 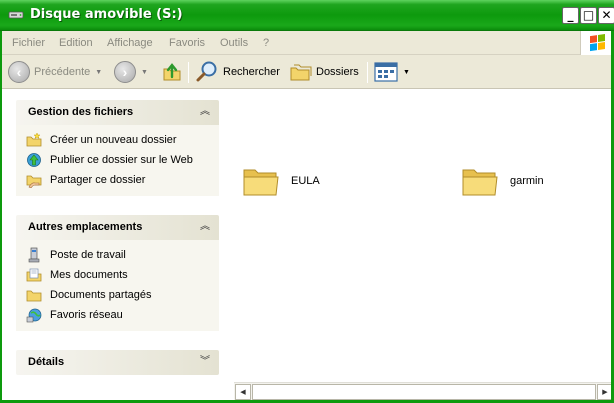 What do you see at coordinates (34, 255) in the screenshot?
I see `my-computer-icon` at bounding box center [34, 255].